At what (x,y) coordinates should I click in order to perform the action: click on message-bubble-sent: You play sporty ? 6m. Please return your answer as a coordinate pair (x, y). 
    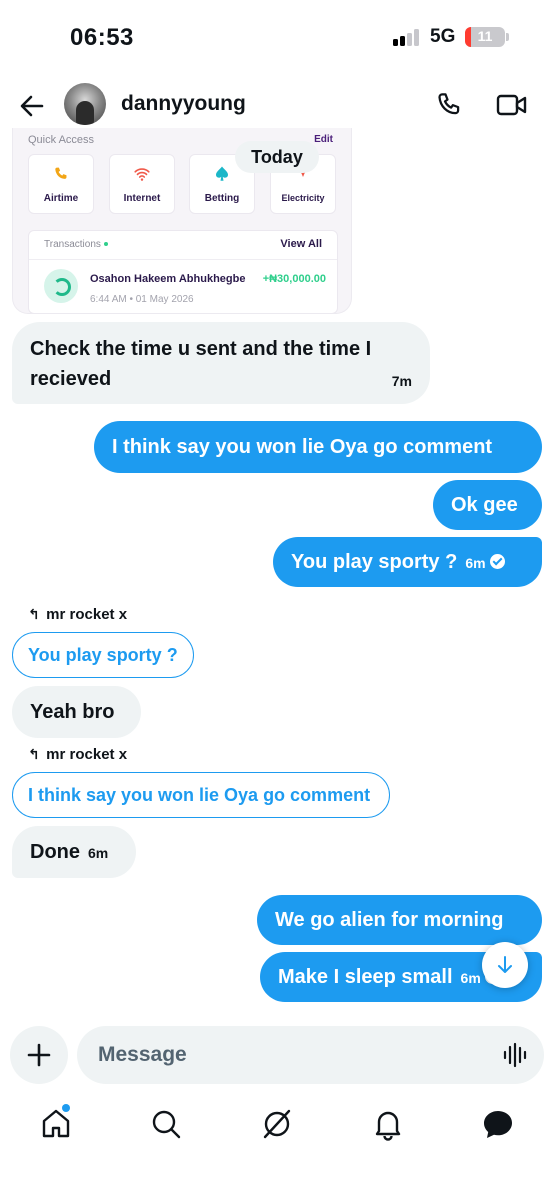
    Looking at the image, I should click on (407, 562).